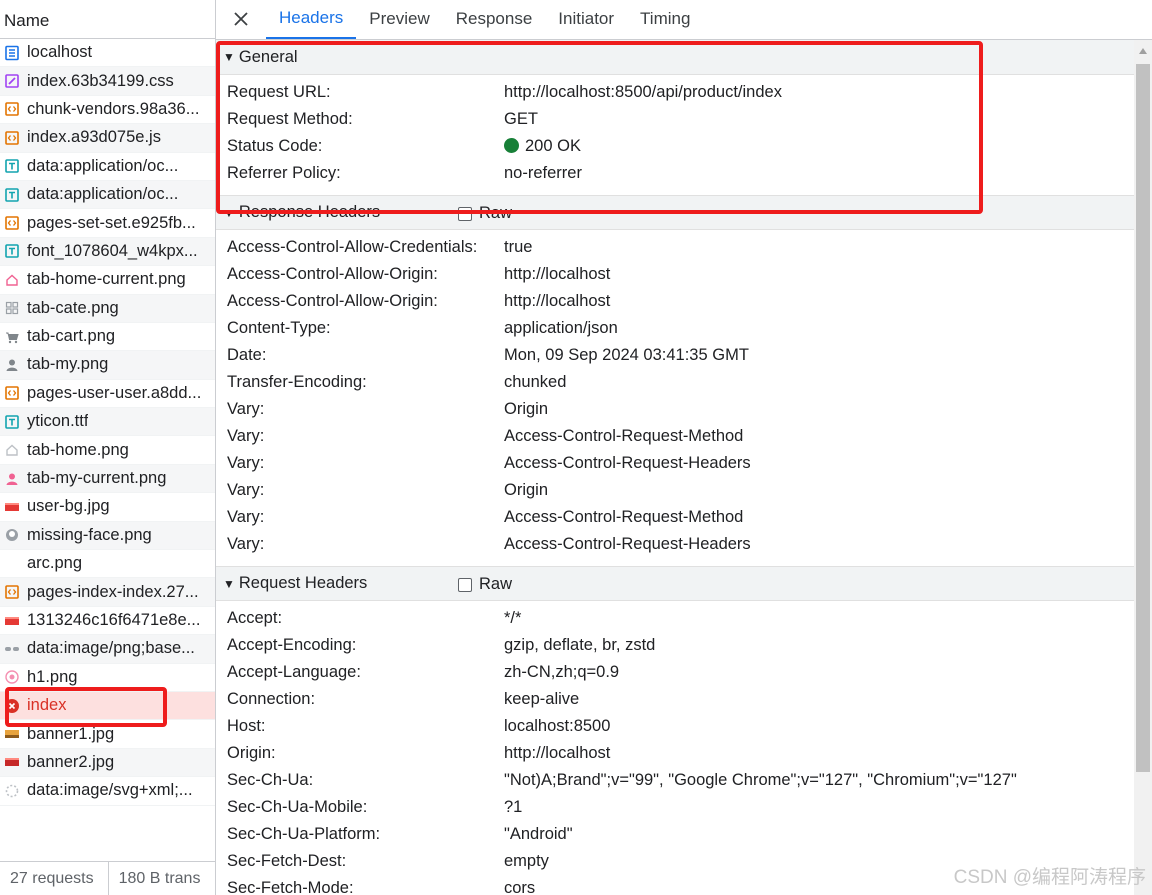 The width and height of the screenshot is (1152, 895). I want to click on header-value: Access-Control-Request-Method, so click(624, 517).